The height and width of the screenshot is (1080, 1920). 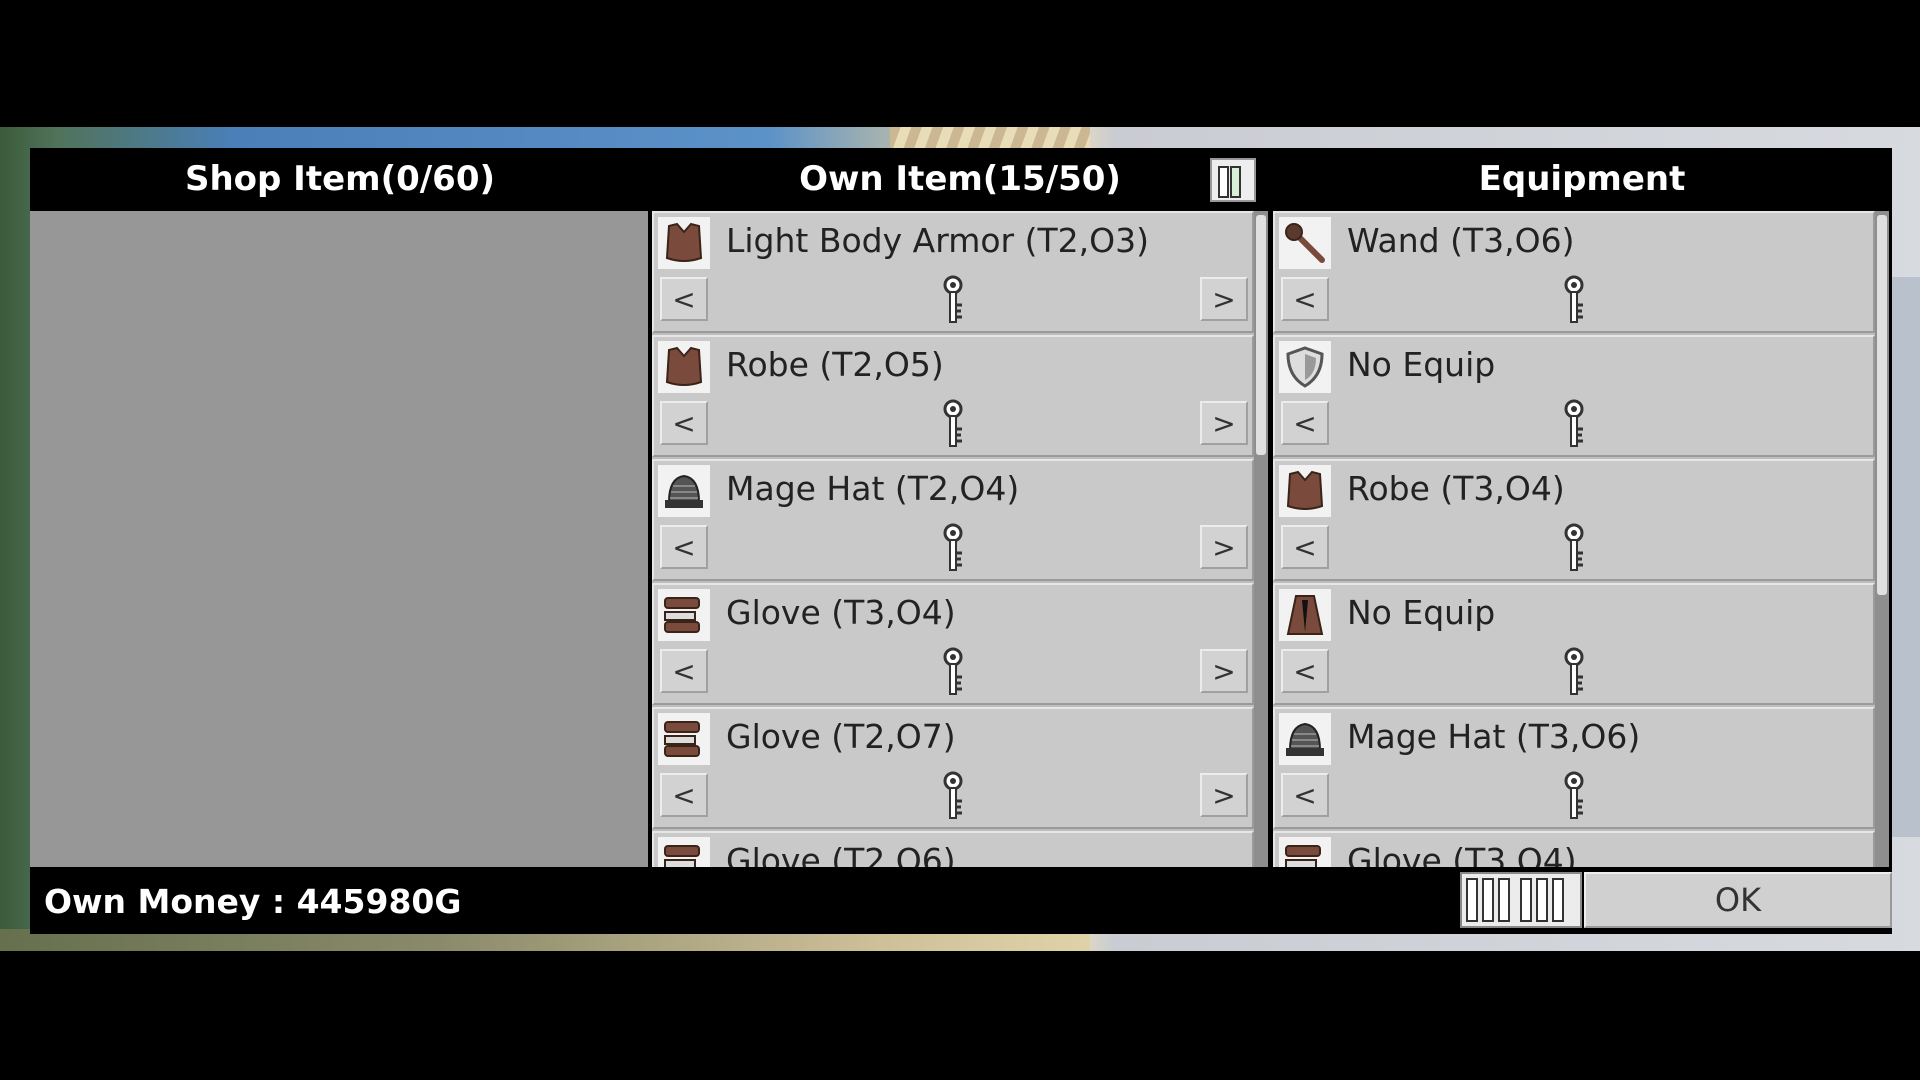 What do you see at coordinates (953, 644) in the screenshot?
I see `own-item-row: Glove (T3,O4) < >` at bounding box center [953, 644].